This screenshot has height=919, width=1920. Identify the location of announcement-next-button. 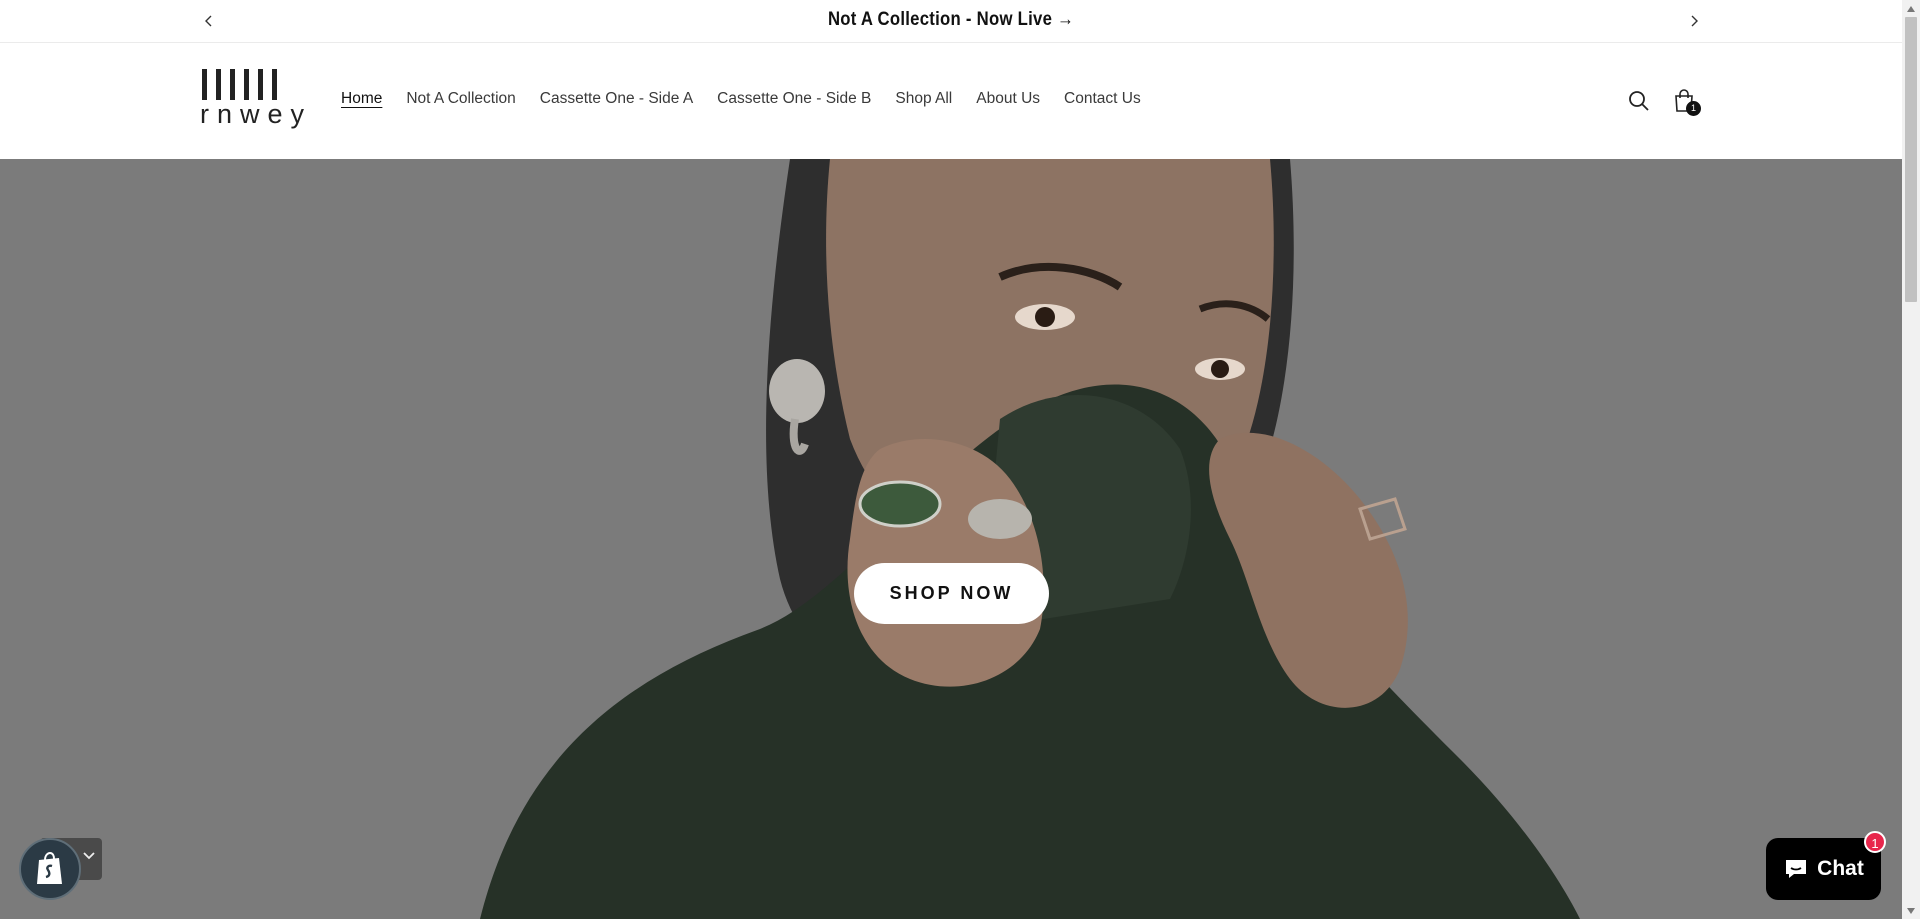
(1694, 21).